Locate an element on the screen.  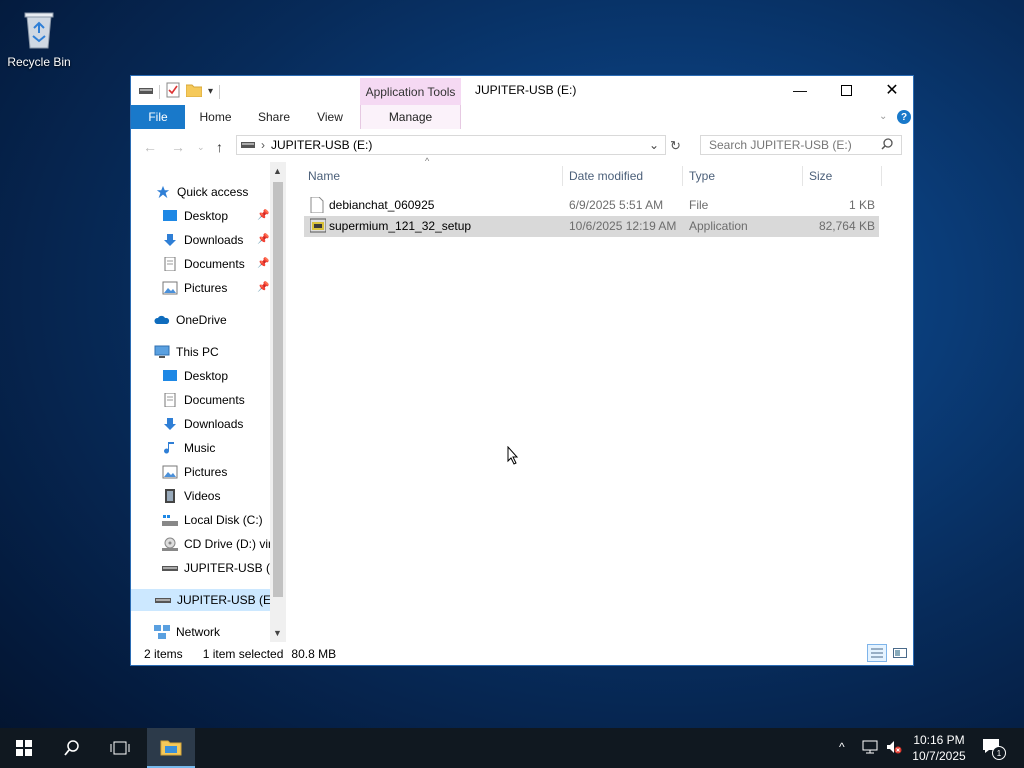
show-hidden-icons-button: ^ is located at coordinates (842, 747).